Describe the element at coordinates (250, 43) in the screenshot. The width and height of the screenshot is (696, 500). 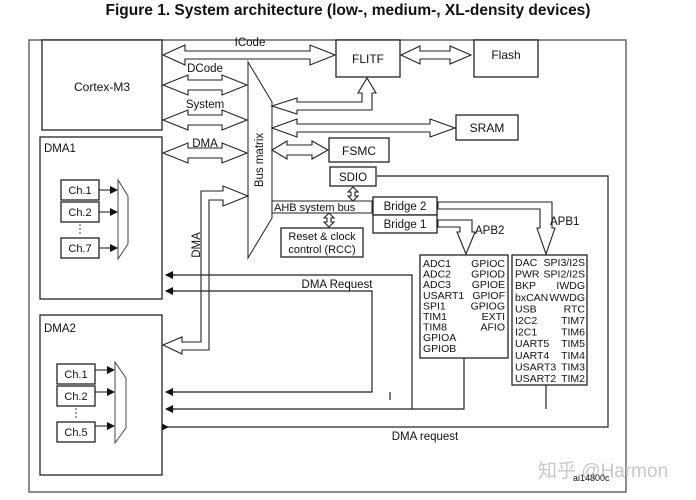
I see `icode-label: ICode` at that location.